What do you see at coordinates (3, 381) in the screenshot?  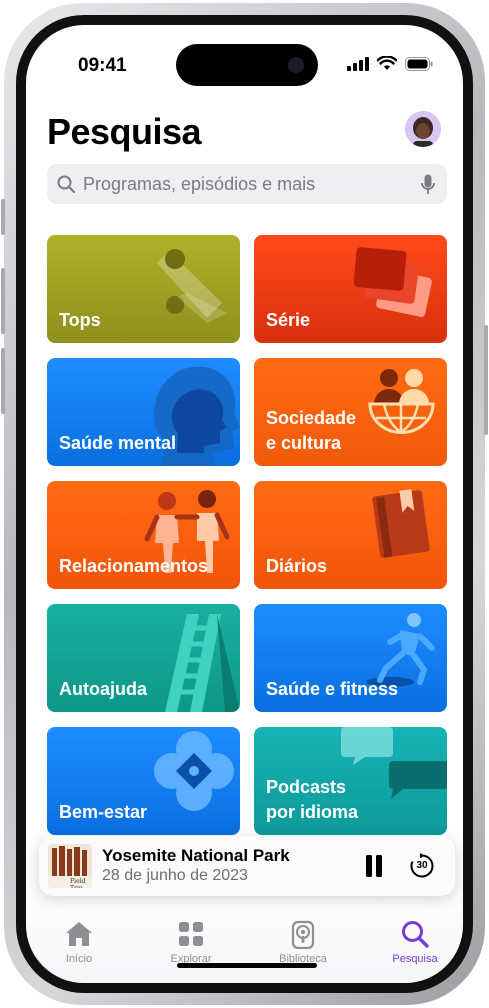 I see `volume-down-button` at bounding box center [3, 381].